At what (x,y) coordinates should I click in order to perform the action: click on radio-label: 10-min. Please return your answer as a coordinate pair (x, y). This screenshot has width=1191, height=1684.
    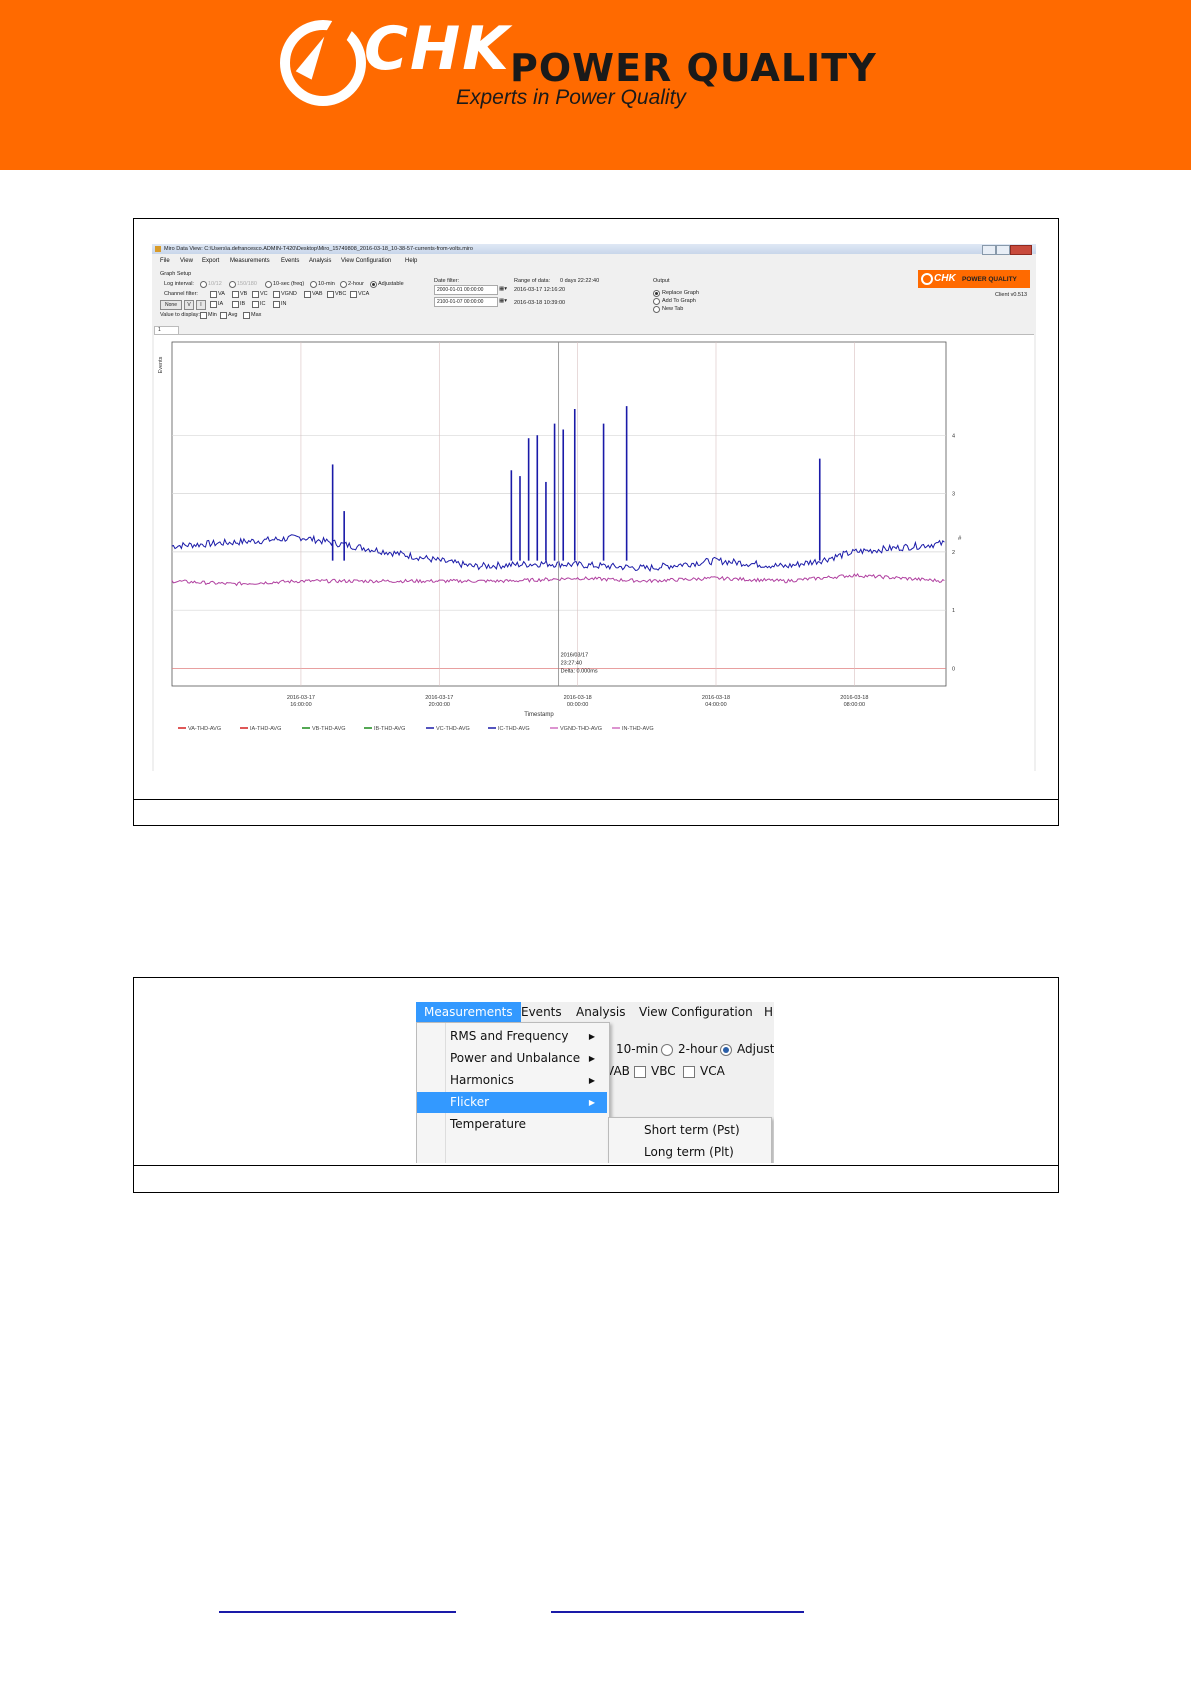
    Looking at the image, I should click on (326, 284).